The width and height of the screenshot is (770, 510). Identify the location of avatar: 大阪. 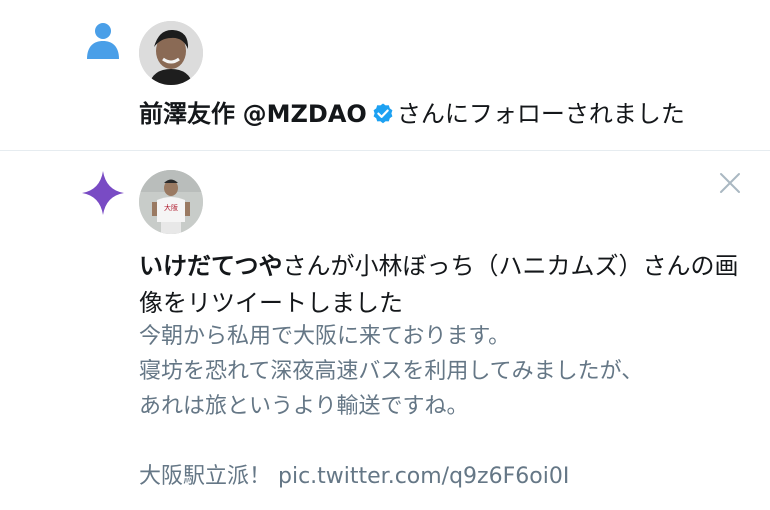
(171, 202).